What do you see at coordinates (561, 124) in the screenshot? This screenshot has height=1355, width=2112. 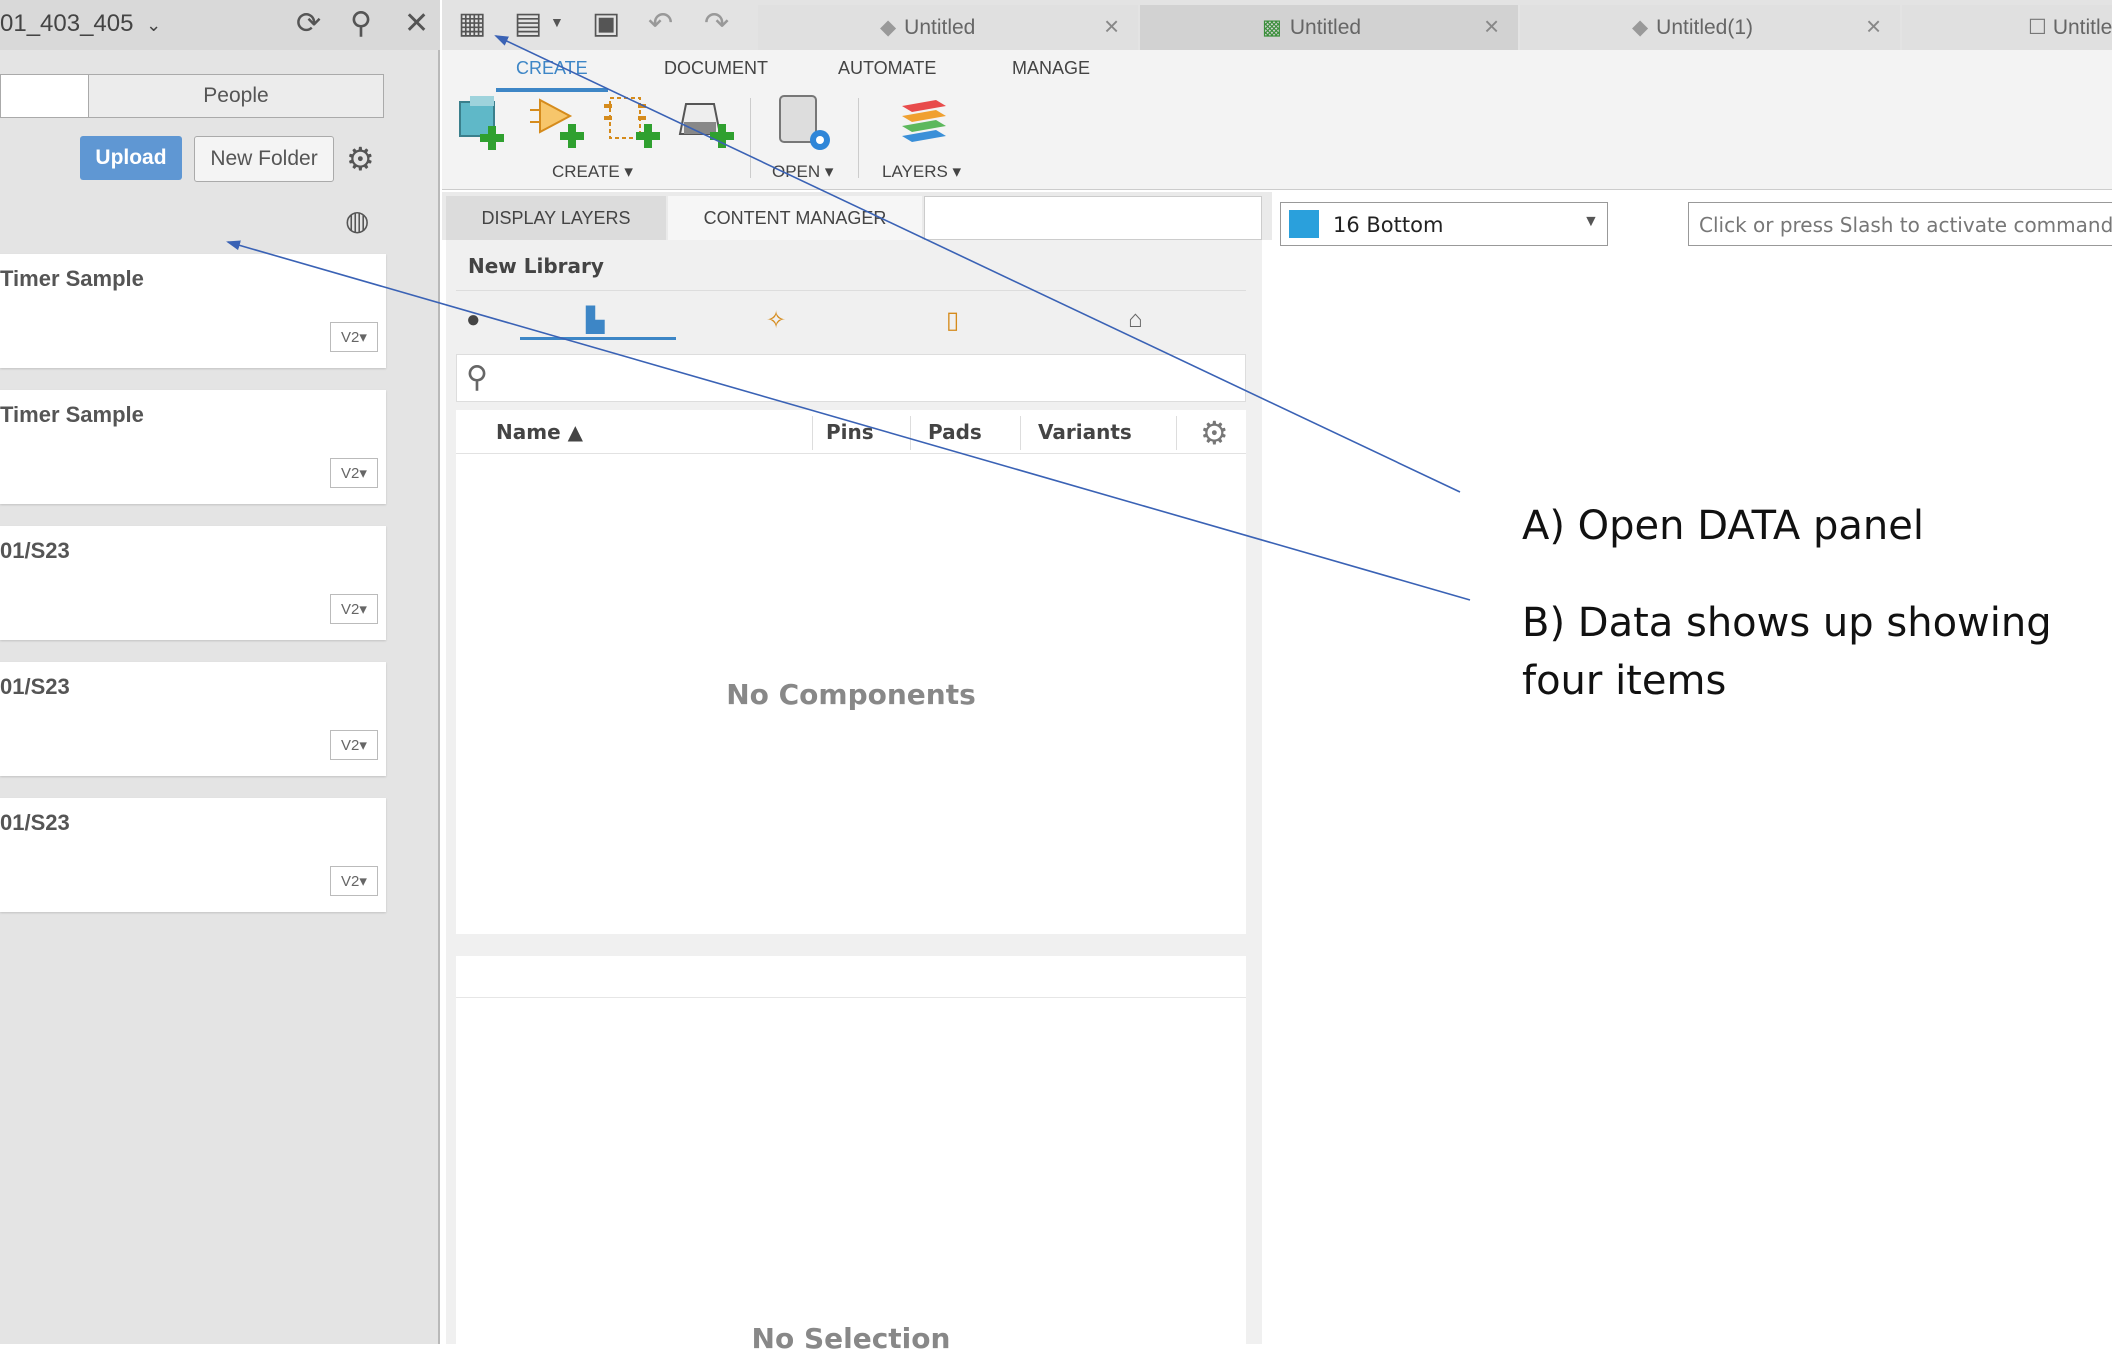 I see `new-symbol-icon` at bounding box center [561, 124].